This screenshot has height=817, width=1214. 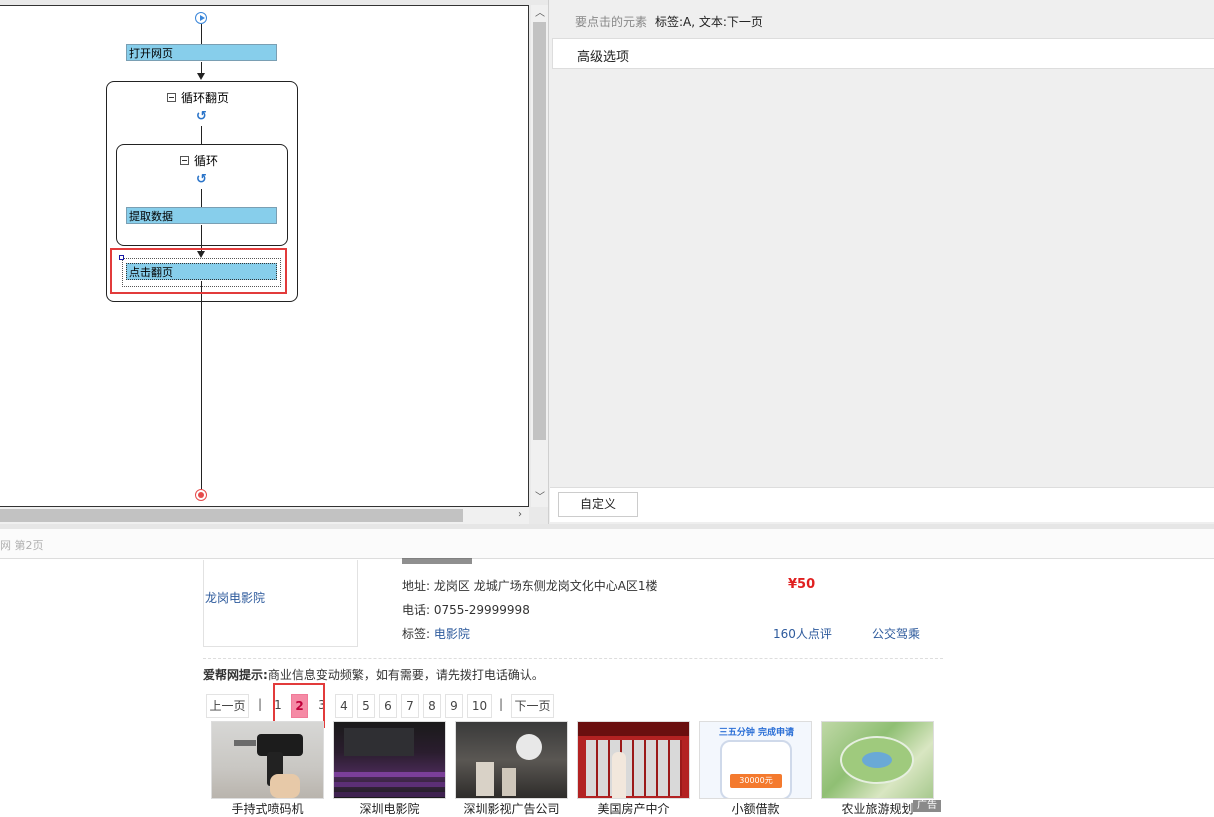 I want to click on ad-caption: 手持式喷码机, so click(x=267, y=808).